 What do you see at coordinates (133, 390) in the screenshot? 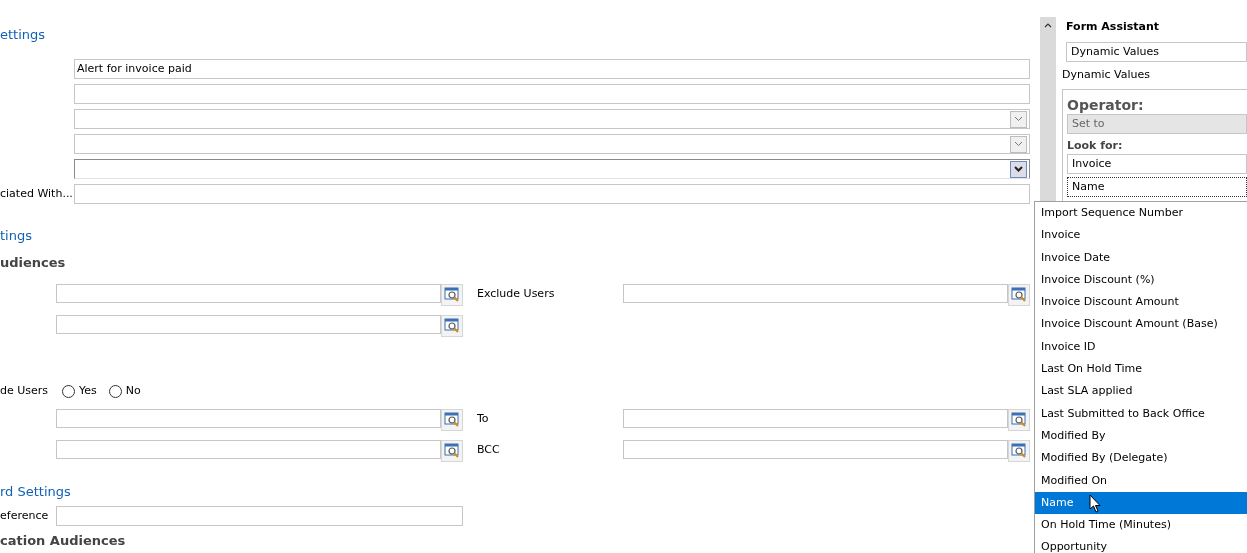
I see `radio-label: No` at bounding box center [133, 390].